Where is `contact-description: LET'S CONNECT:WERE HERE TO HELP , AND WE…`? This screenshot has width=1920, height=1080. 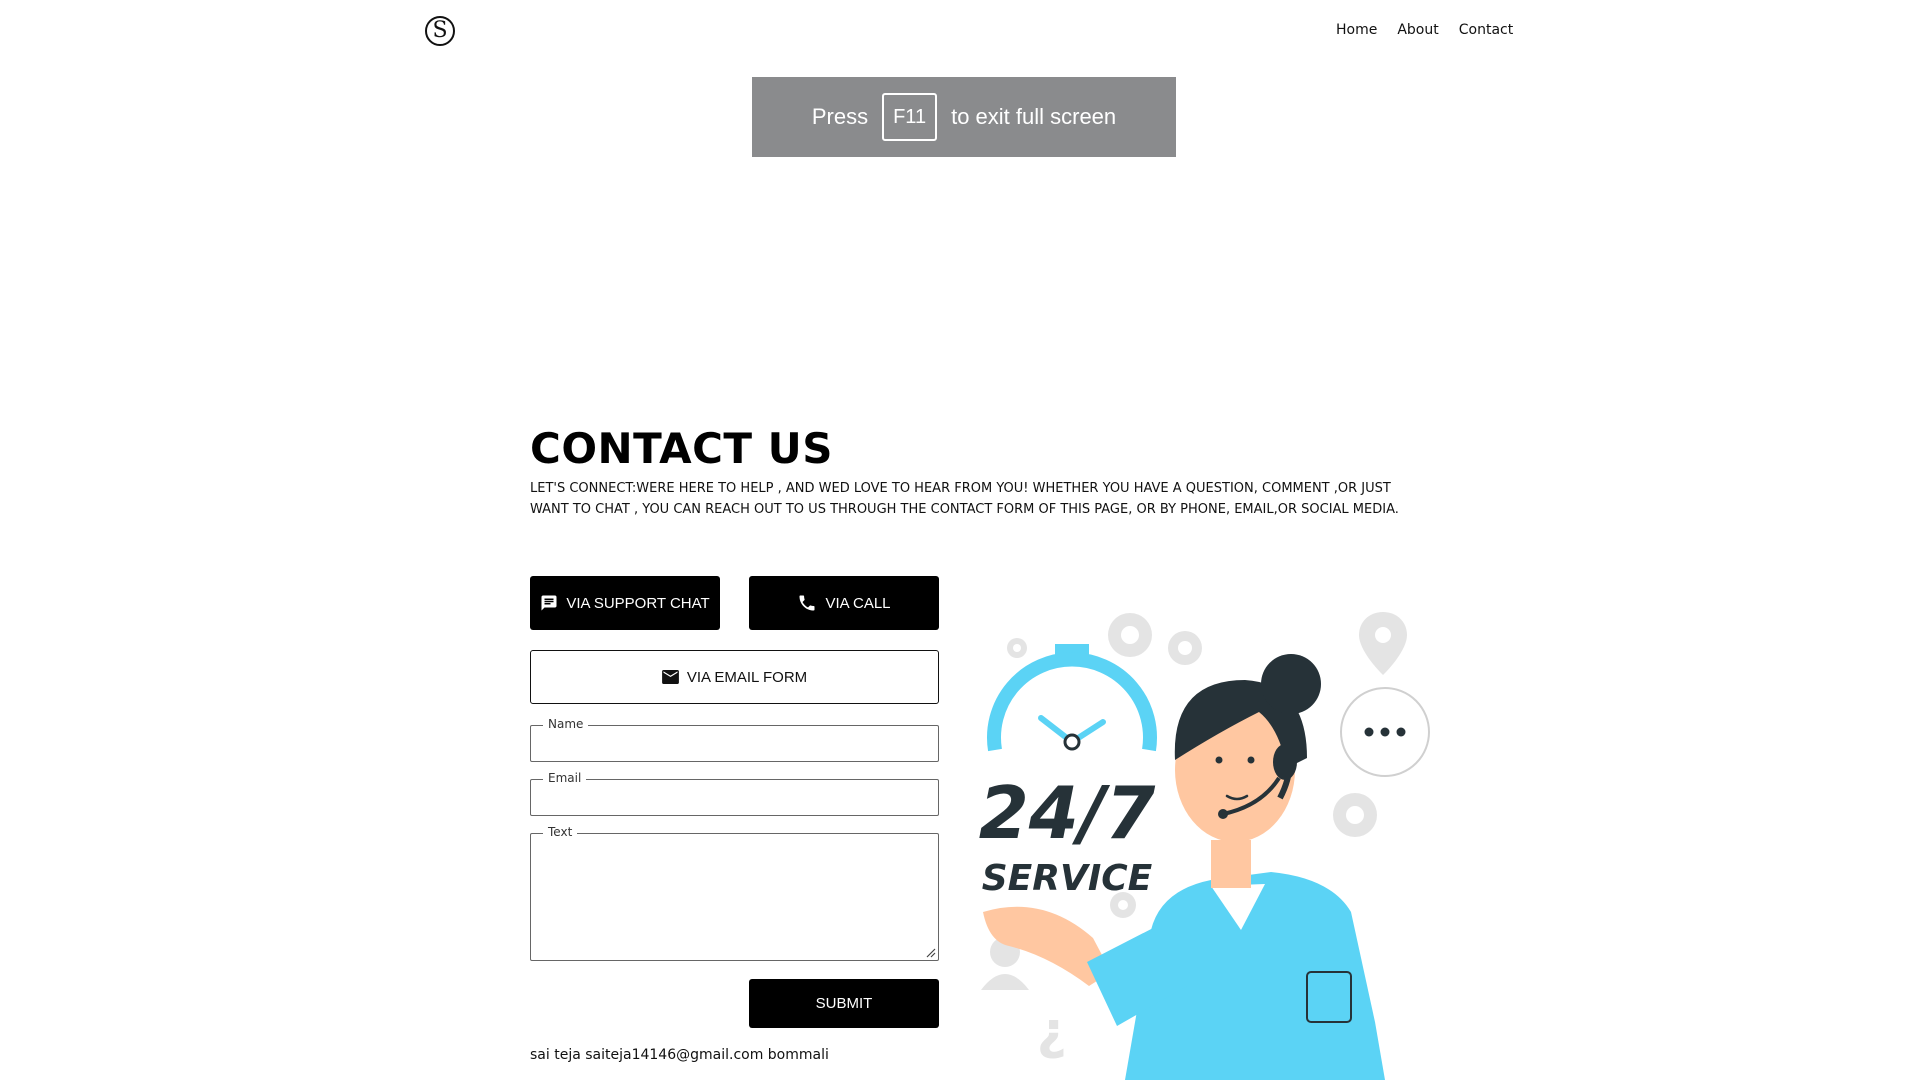
contact-description: LET'S CONNECT:WERE HERE TO HELP , AND WE… is located at coordinates (964, 499).